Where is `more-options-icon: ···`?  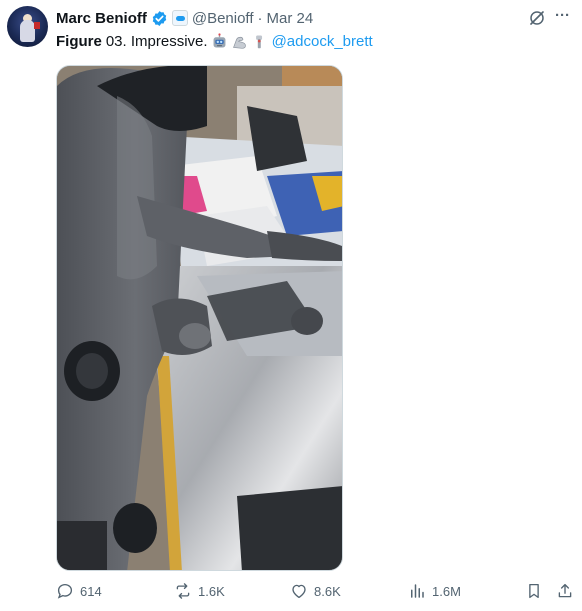
more-options-icon: ··· is located at coordinates (562, 15).